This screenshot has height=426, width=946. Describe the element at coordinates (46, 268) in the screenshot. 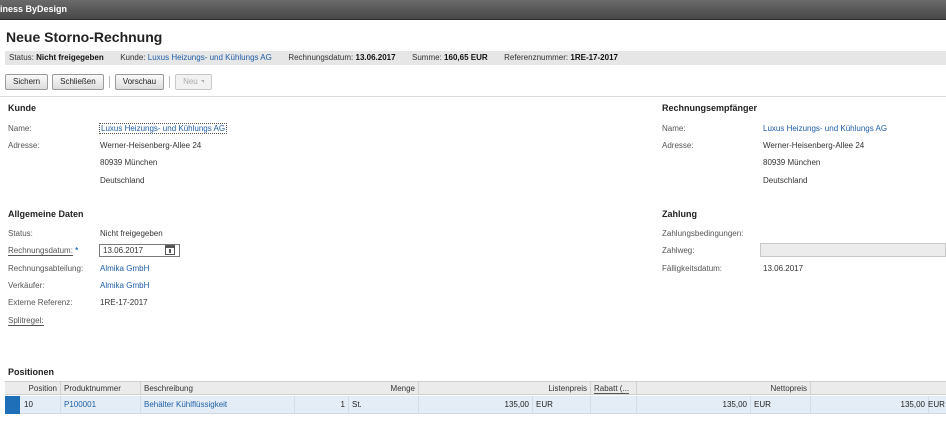

I see `ad-rechnungsabteilung-label: Rechnungsabteilung:` at that location.